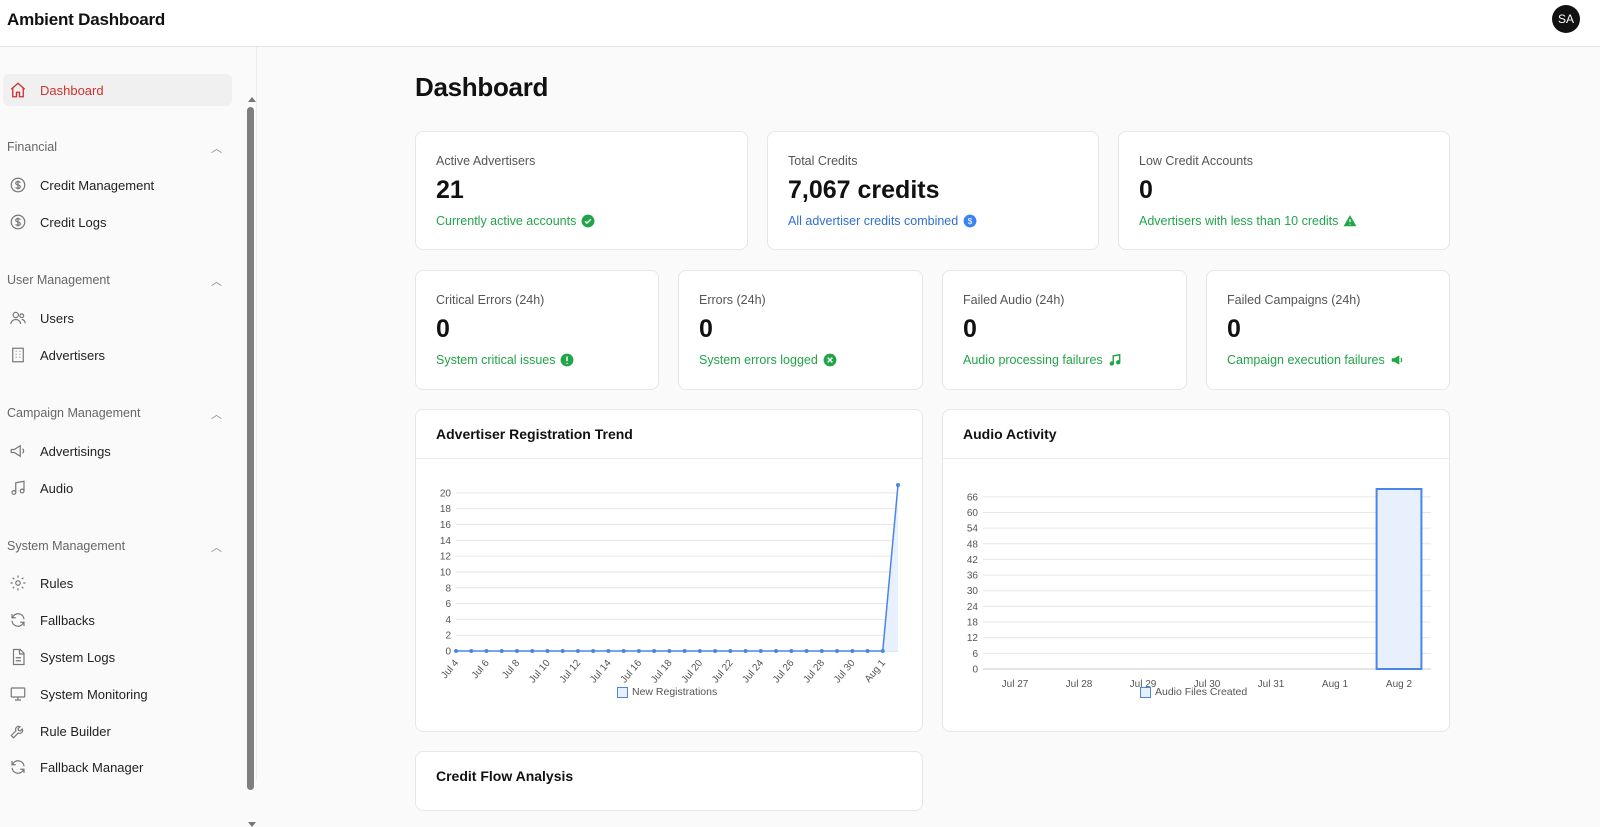 Image resolution: width=1600 pixels, height=827 pixels. Describe the element at coordinates (18, 185) in the screenshot. I see `dollar-circle-icon` at that location.